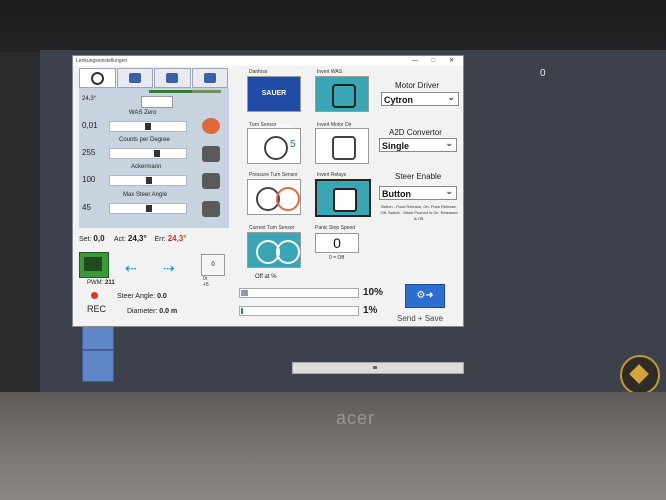 Image resolution: width=666 pixels, height=500 pixels. Describe the element at coordinates (370, 310) in the screenshot. I see `off-at-pct-2: 1%` at that location.